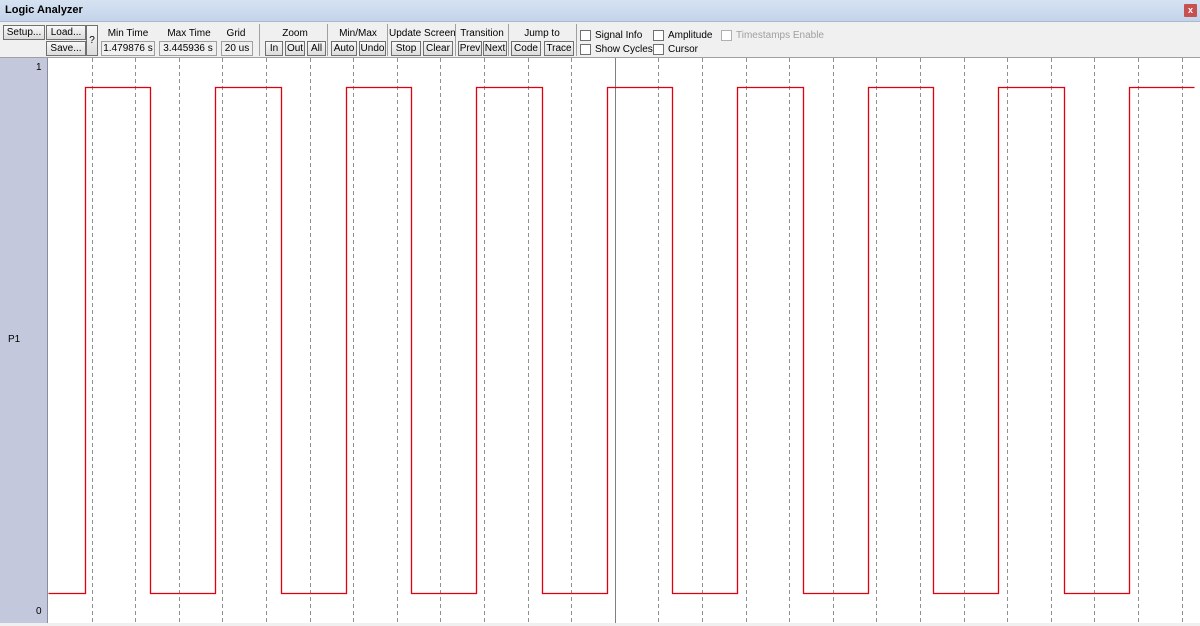 The height and width of the screenshot is (626, 1200). What do you see at coordinates (44, 10) in the screenshot?
I see `window-title: Logic Analyzer` at bounding box center [44, 10].